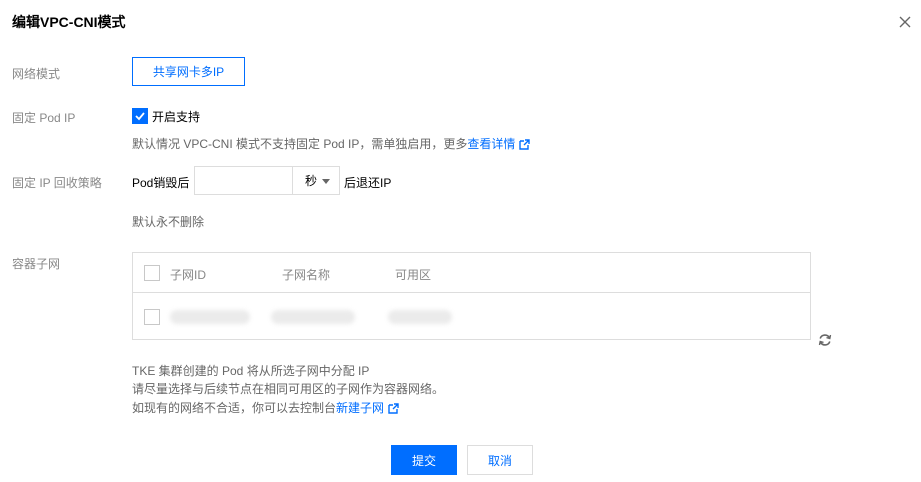  What do you see at coordinates (36, 264) in the screenshot?
I see `container-subnet-label: 容器子网` at bounding box center [36, 264].